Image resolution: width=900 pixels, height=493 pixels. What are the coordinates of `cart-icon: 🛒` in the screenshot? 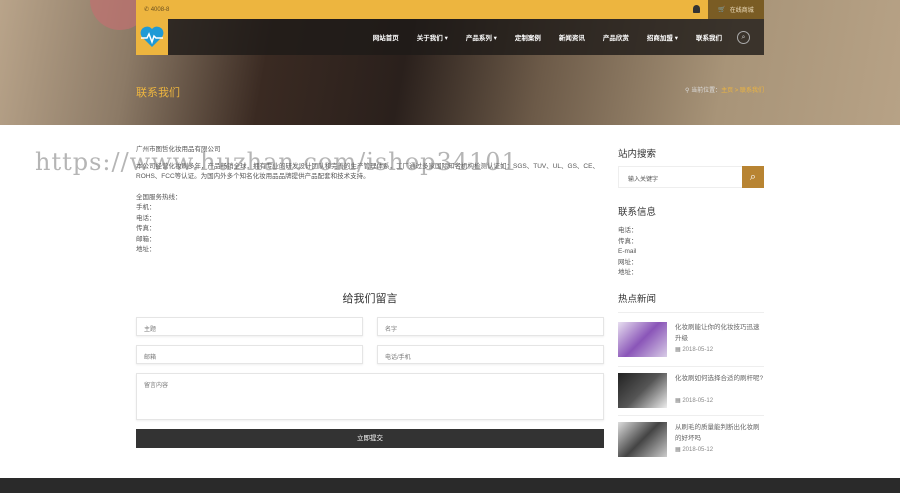 It's located at (722, 10).